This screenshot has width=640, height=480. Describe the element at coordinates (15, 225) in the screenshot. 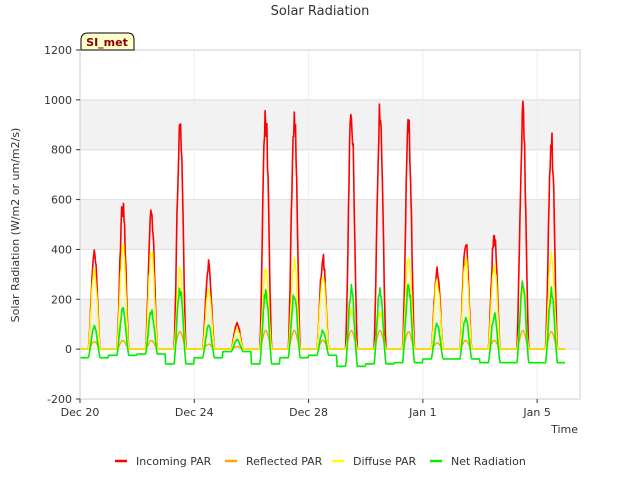

I see `y-axis-label: Solar Radiation (W/m2 or um/m2/s)` at that location.